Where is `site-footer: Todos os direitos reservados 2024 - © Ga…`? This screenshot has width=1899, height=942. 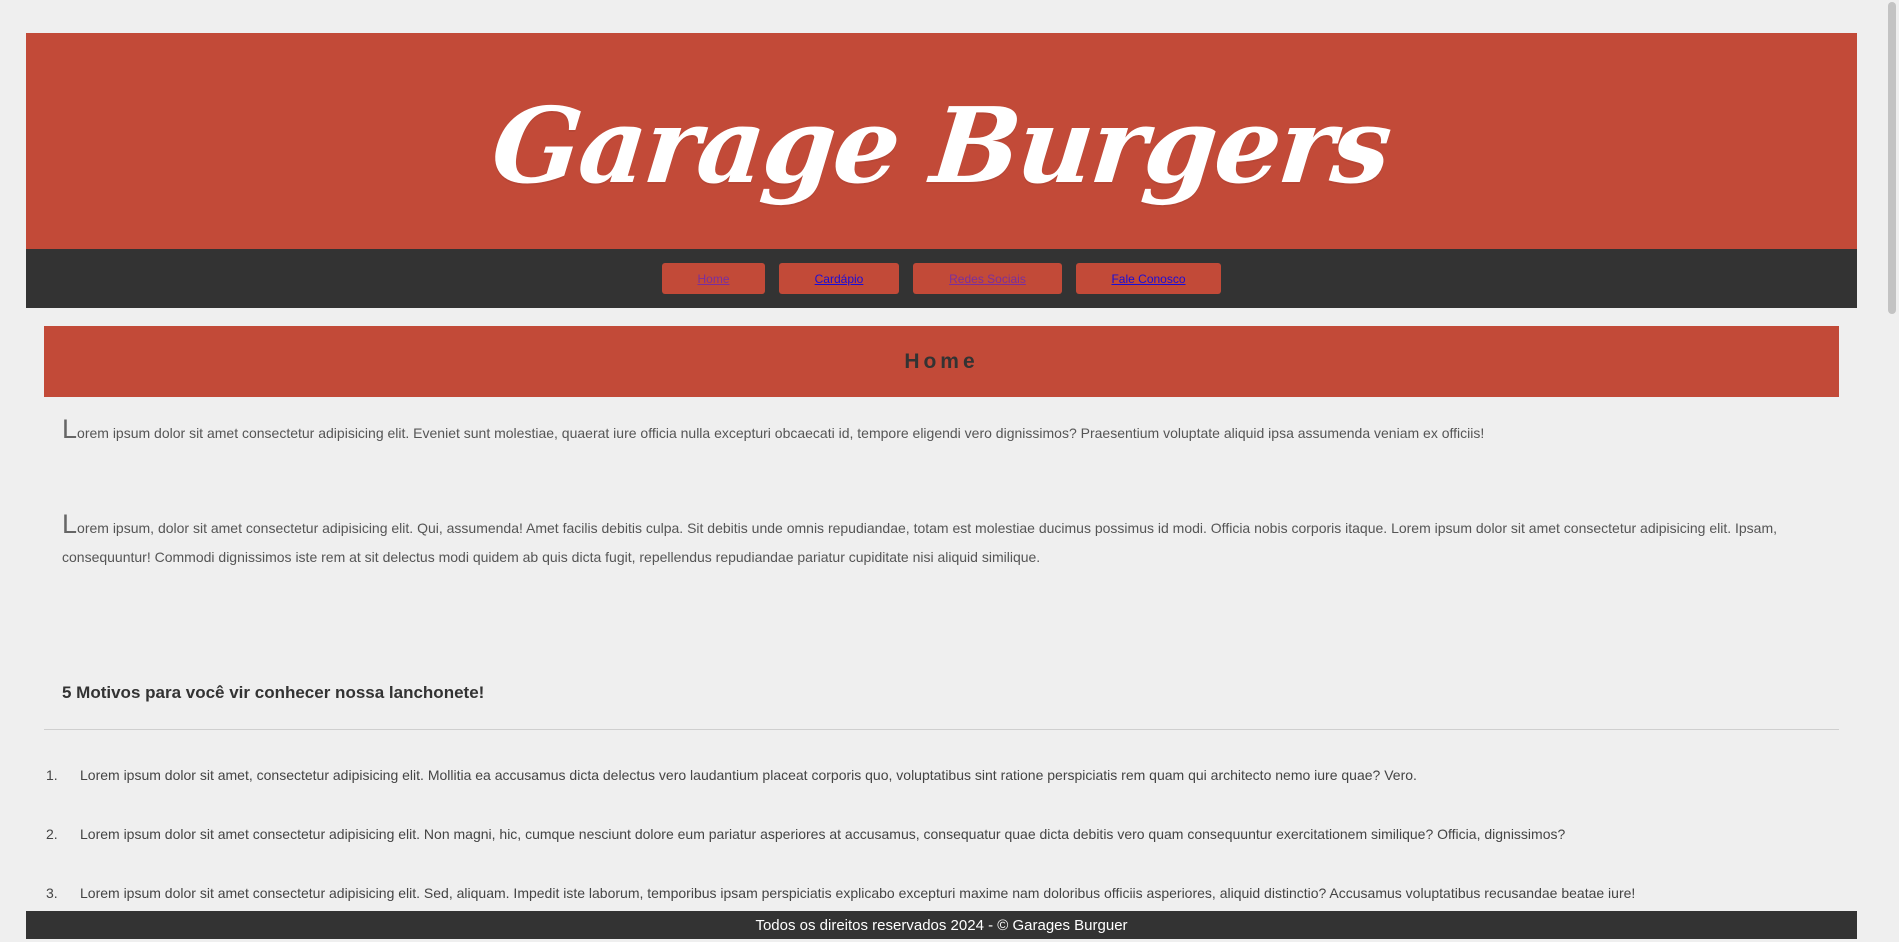 site-footer: Todos os direitos reservados 2024 - © Ga… is located at coordinates (941, 925).